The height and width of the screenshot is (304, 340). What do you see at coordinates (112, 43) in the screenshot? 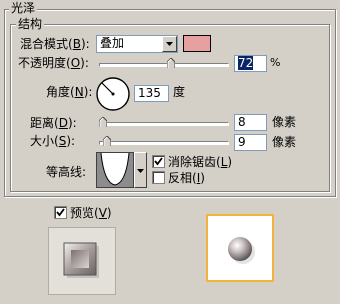
I see `blend-mode-value: 叠加` at bounding box center [112, 43].